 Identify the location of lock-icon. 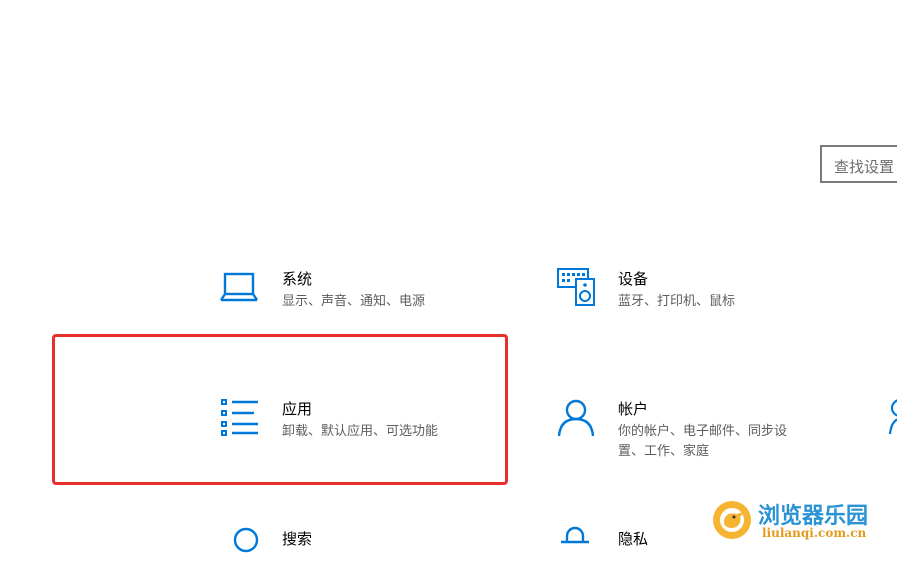
(575, 535).